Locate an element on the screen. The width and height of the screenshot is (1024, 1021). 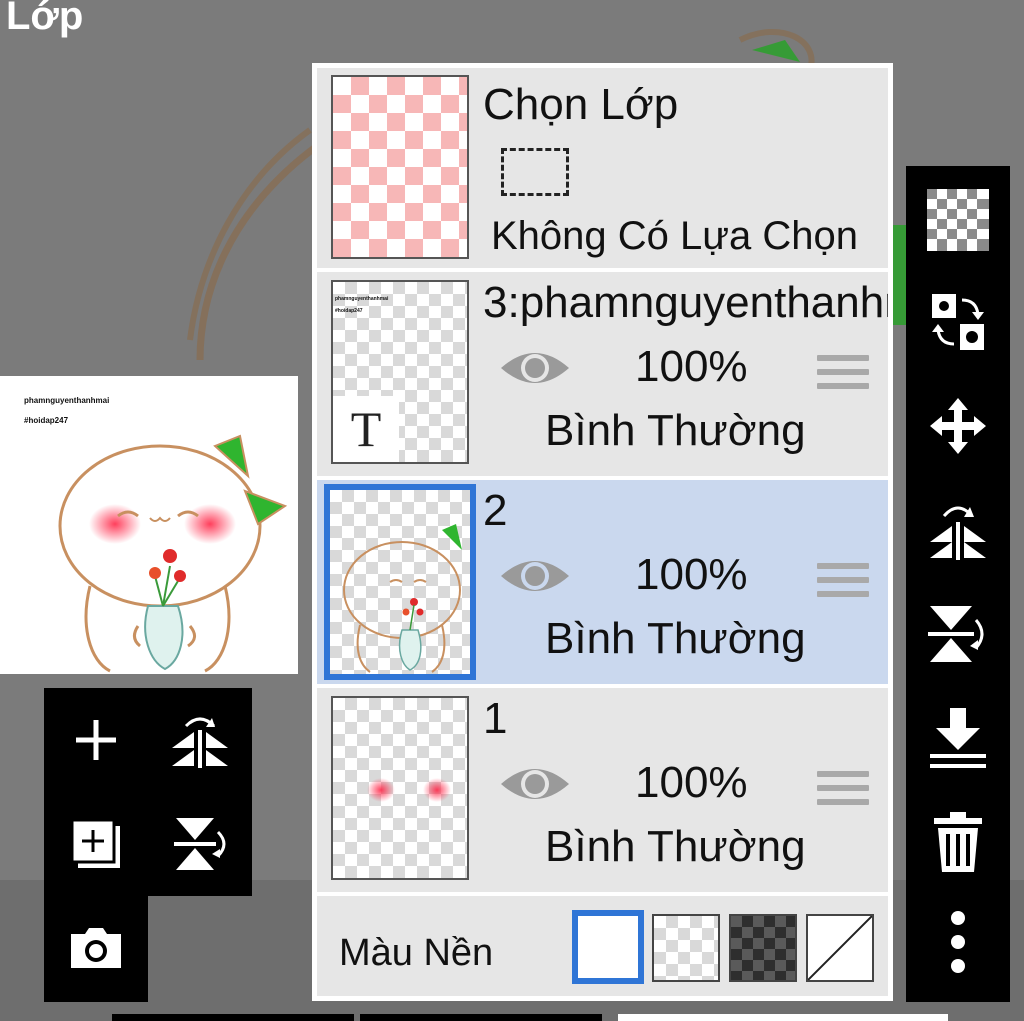
add-layer-button is located at coordinates (96, 740).